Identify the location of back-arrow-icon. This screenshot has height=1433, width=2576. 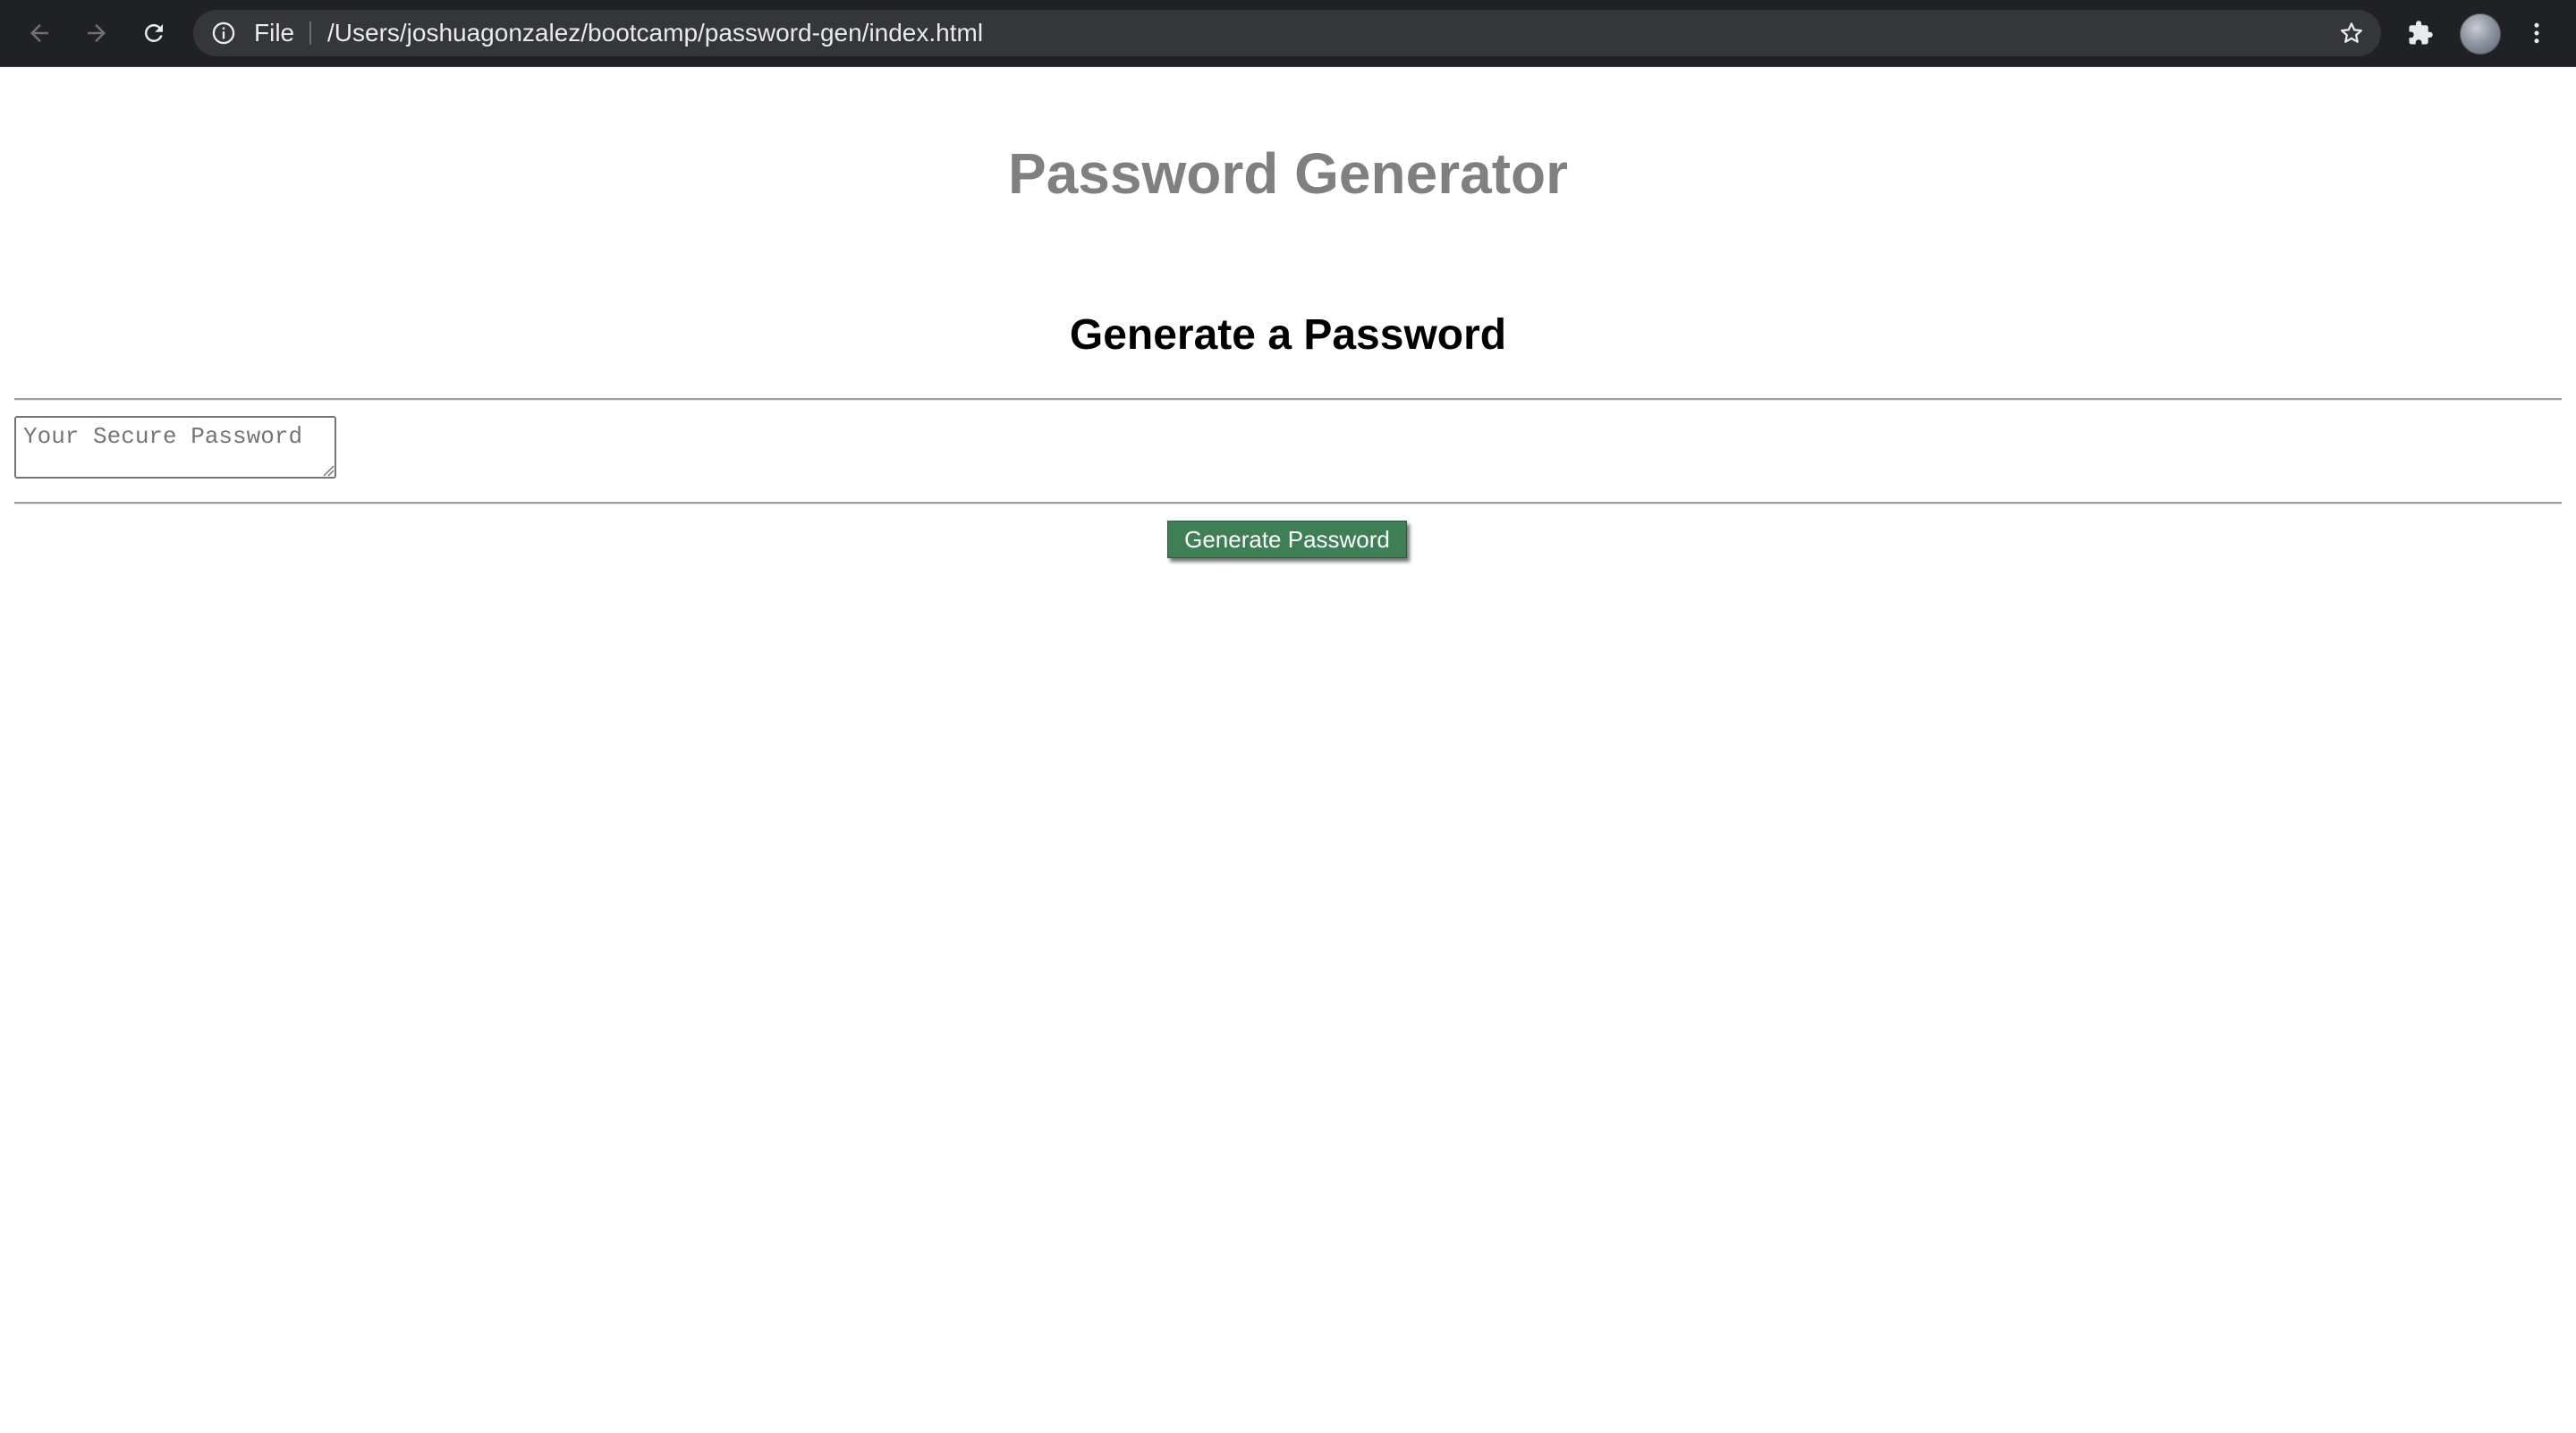
(39, 33).